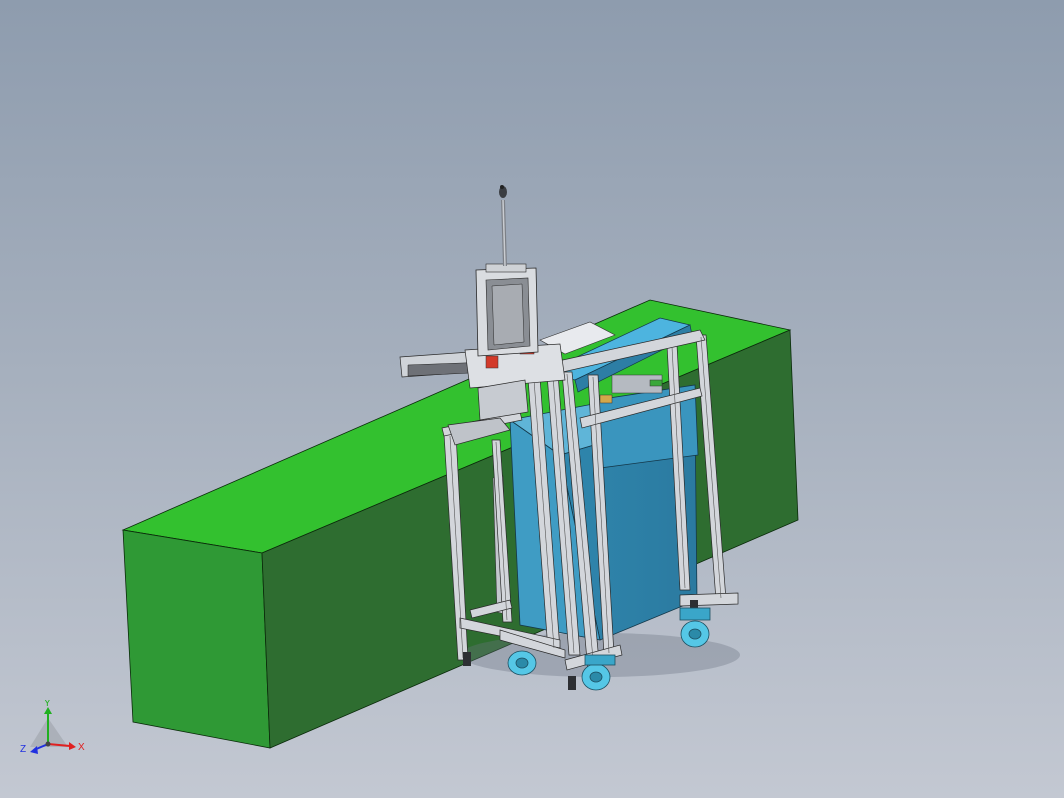 The width and height of the screenshot is (1064, 798). Describe the element at coordinates (53, 731) in the screenshot. I see `view-orientation-triad: Y X Z` at that location.